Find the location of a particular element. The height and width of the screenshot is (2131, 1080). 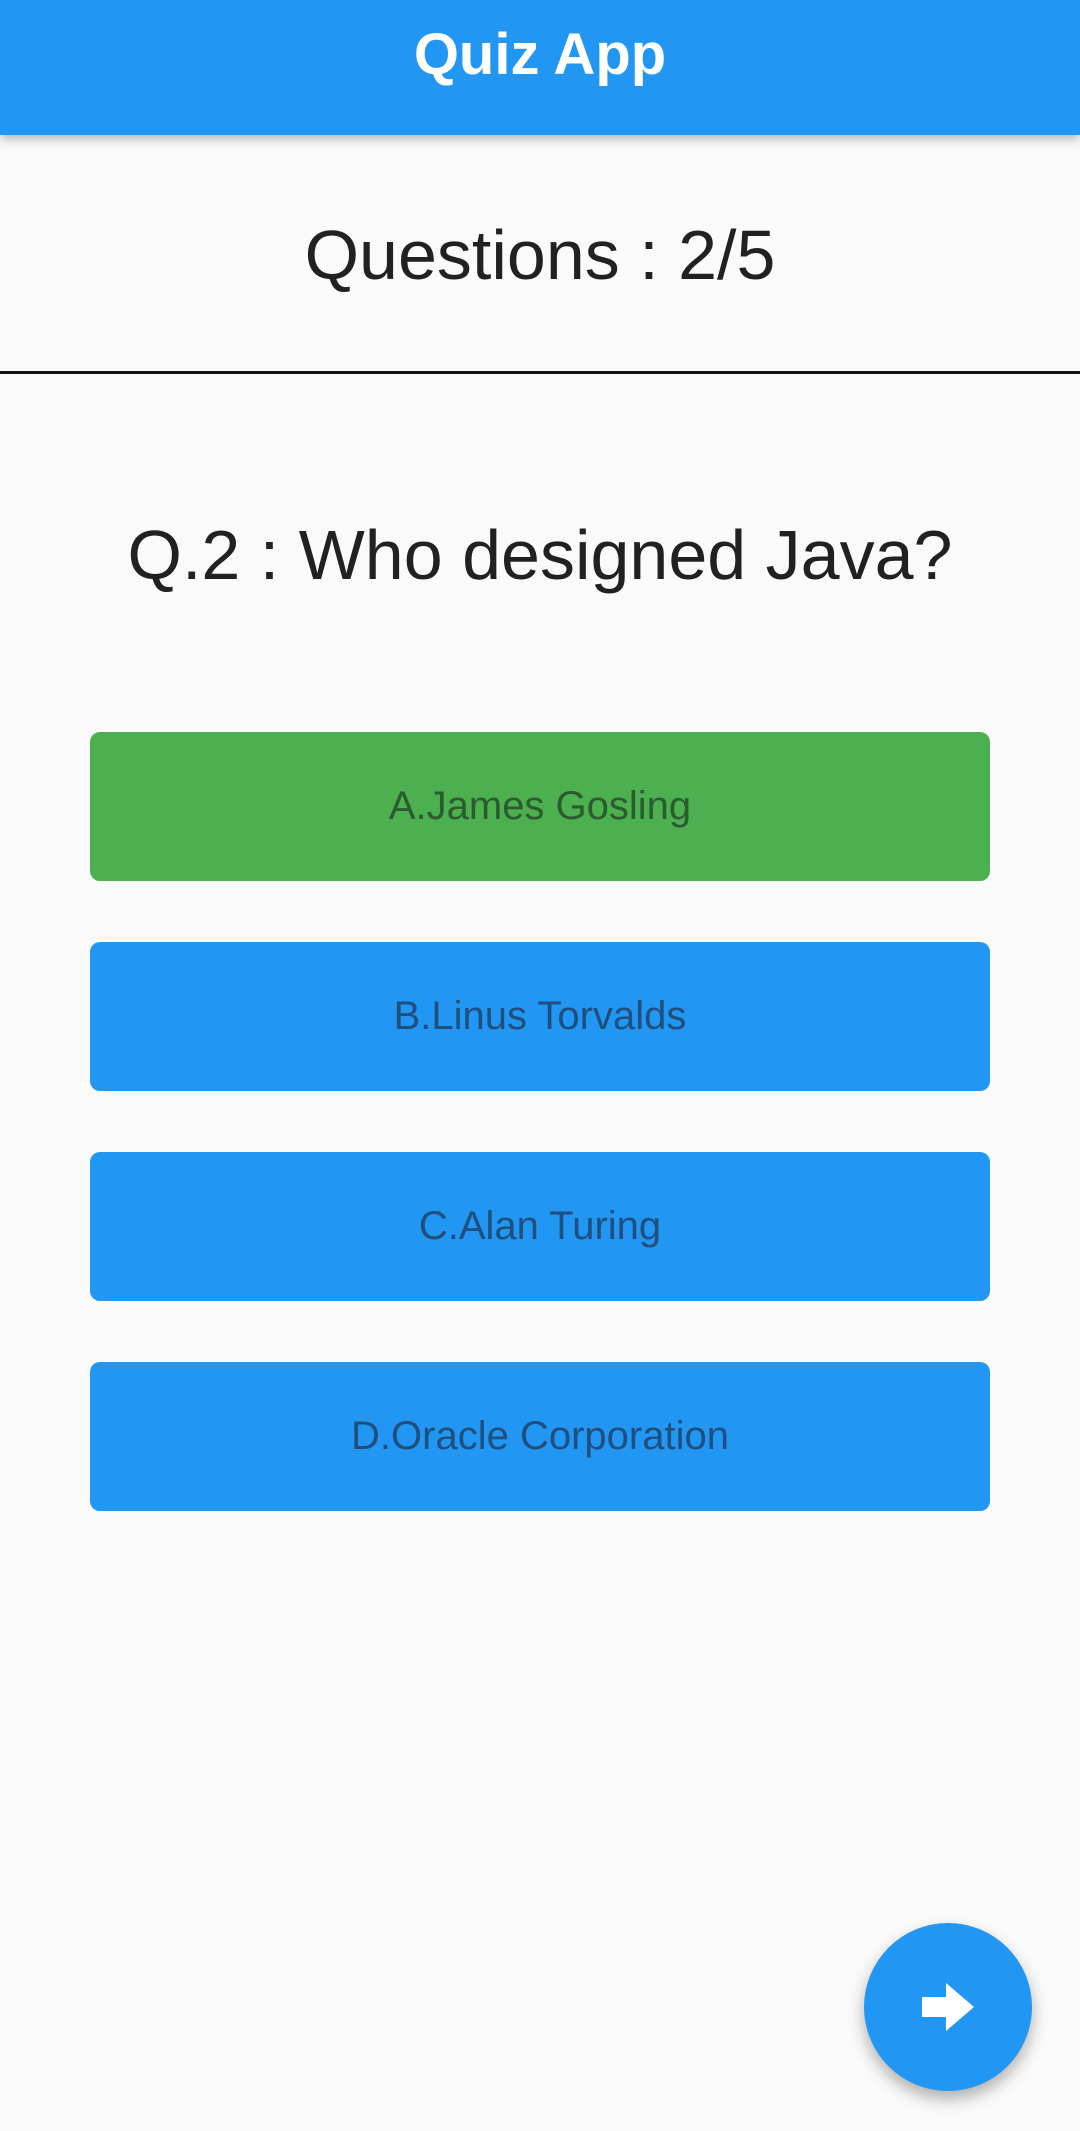

app-title: Quiz App is located at coordinates (540, 54).